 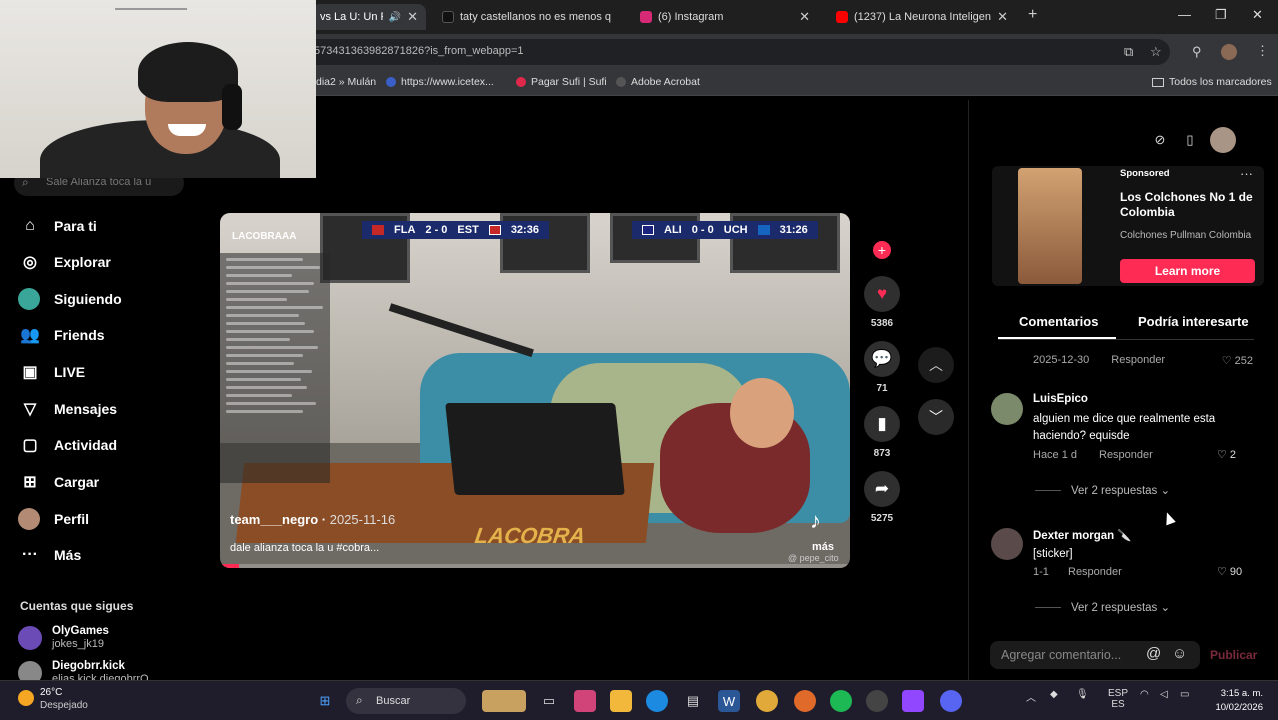 I want to click on microphone-icon: 🎙, so click(x=1082, y=694).